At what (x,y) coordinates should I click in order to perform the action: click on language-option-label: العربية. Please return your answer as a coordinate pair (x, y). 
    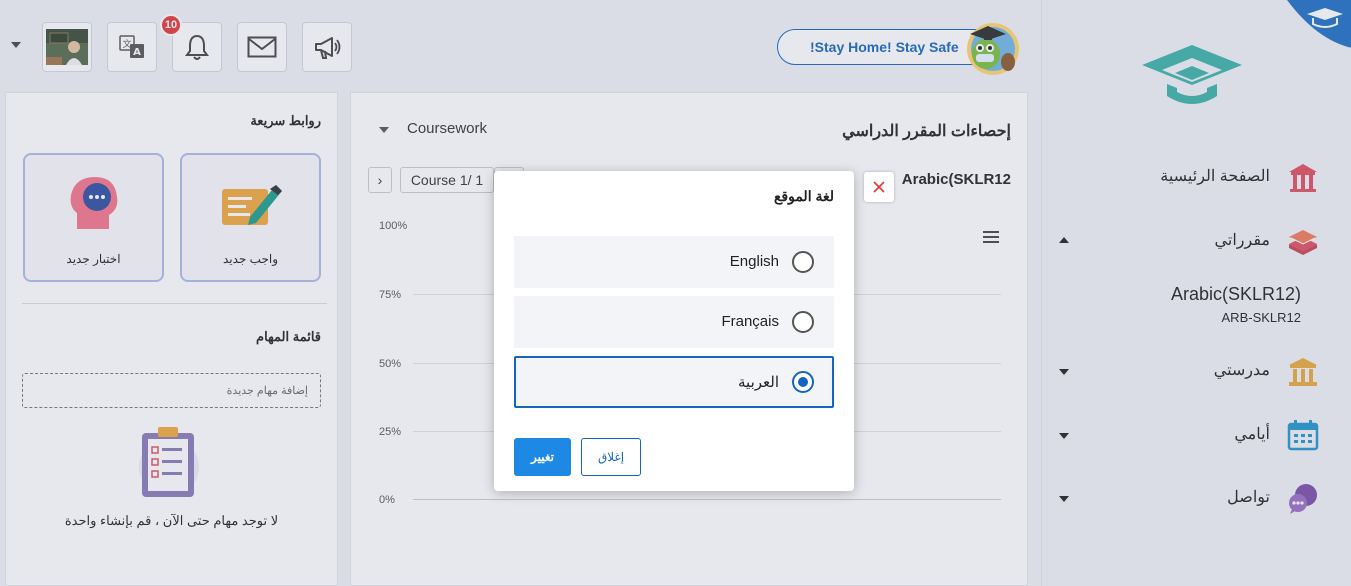
    Looking at the image, I should click on (758, 382).